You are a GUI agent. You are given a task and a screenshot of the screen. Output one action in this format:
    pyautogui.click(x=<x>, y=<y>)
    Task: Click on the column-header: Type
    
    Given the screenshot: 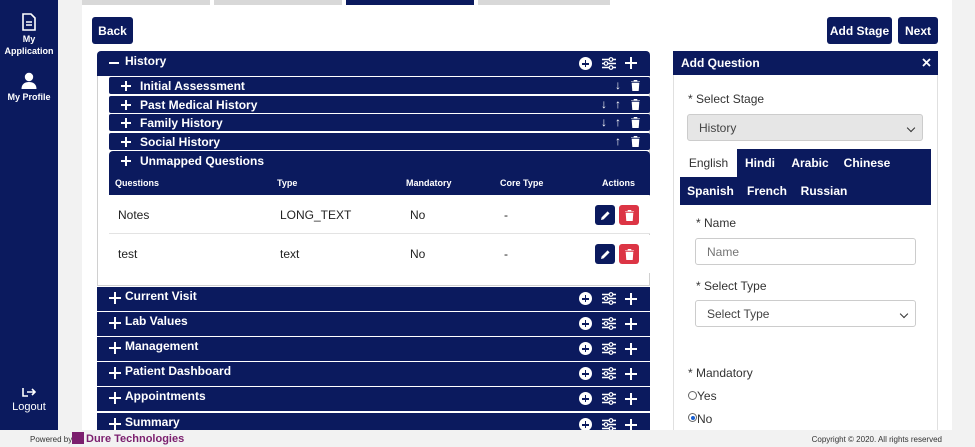 What is the action you would take?
    pyautogui.click(x=287, y=183)
    